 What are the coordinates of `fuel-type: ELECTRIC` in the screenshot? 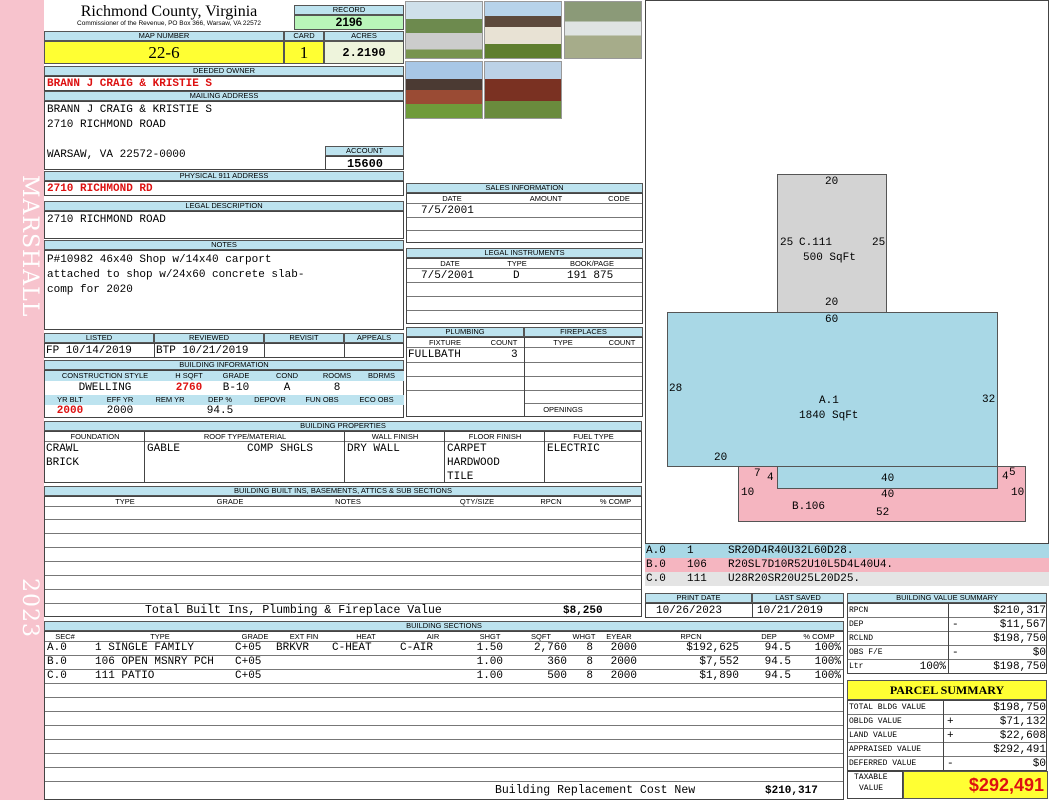 It's located at (573, 449).